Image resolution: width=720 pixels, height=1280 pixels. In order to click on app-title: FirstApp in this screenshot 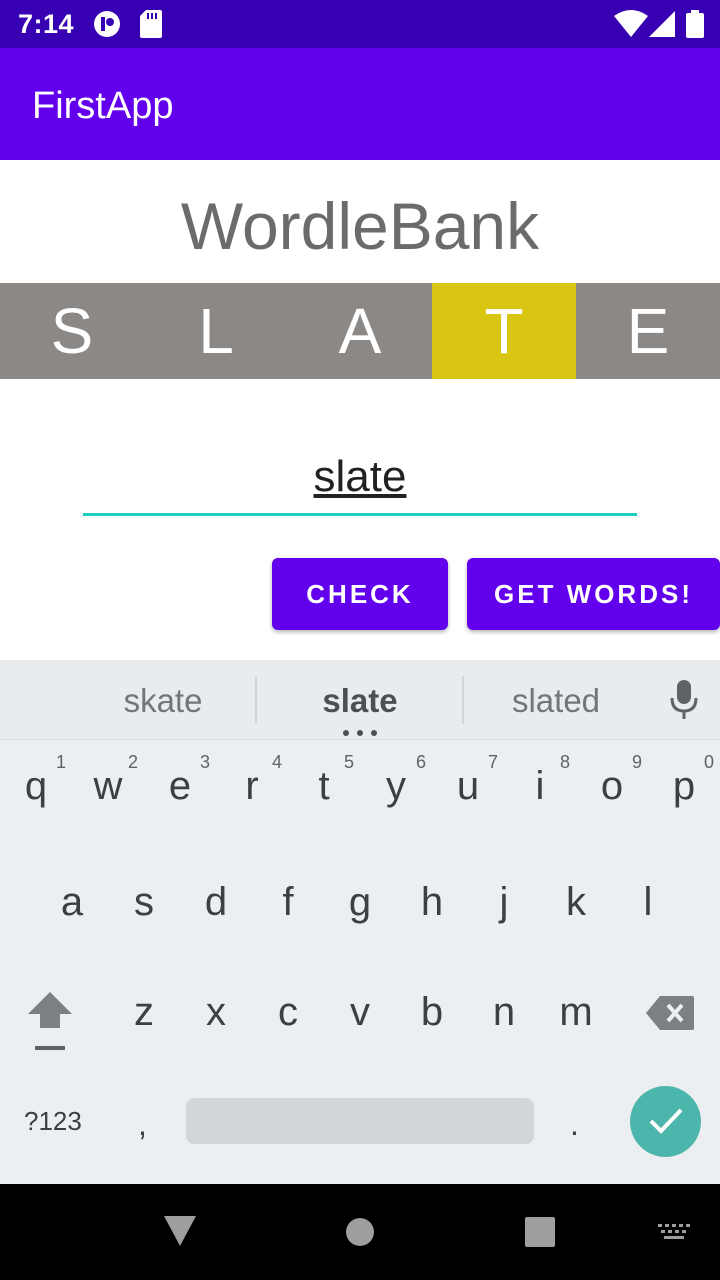, I will do `click(103, 106)`.